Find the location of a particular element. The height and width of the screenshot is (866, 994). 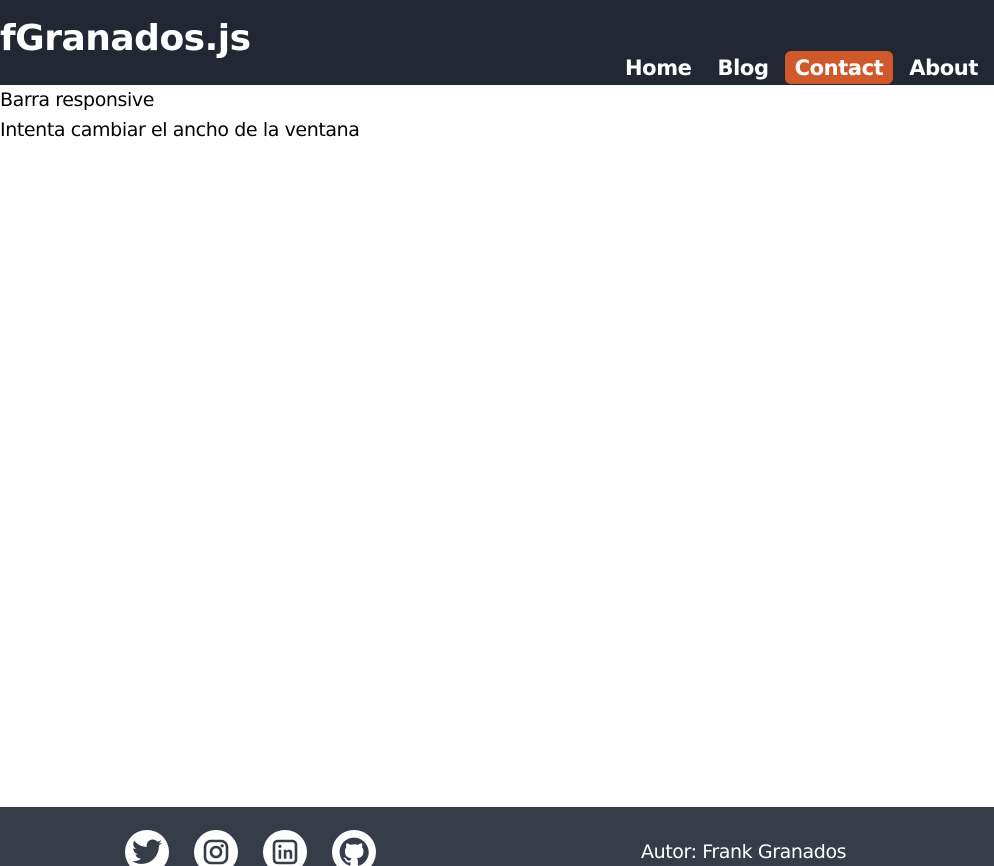

instagram-link is located at coordinates (216, 848).